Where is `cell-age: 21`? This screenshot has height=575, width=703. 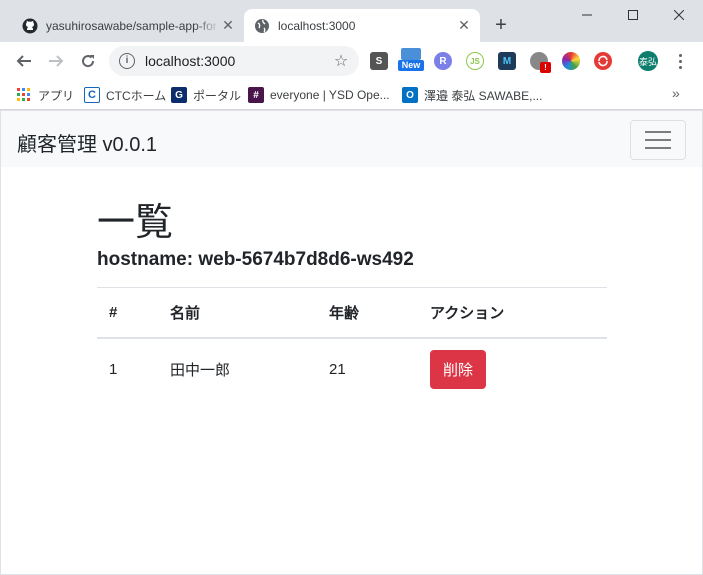 cell-age: 21 is located at coordinates (337, 369).